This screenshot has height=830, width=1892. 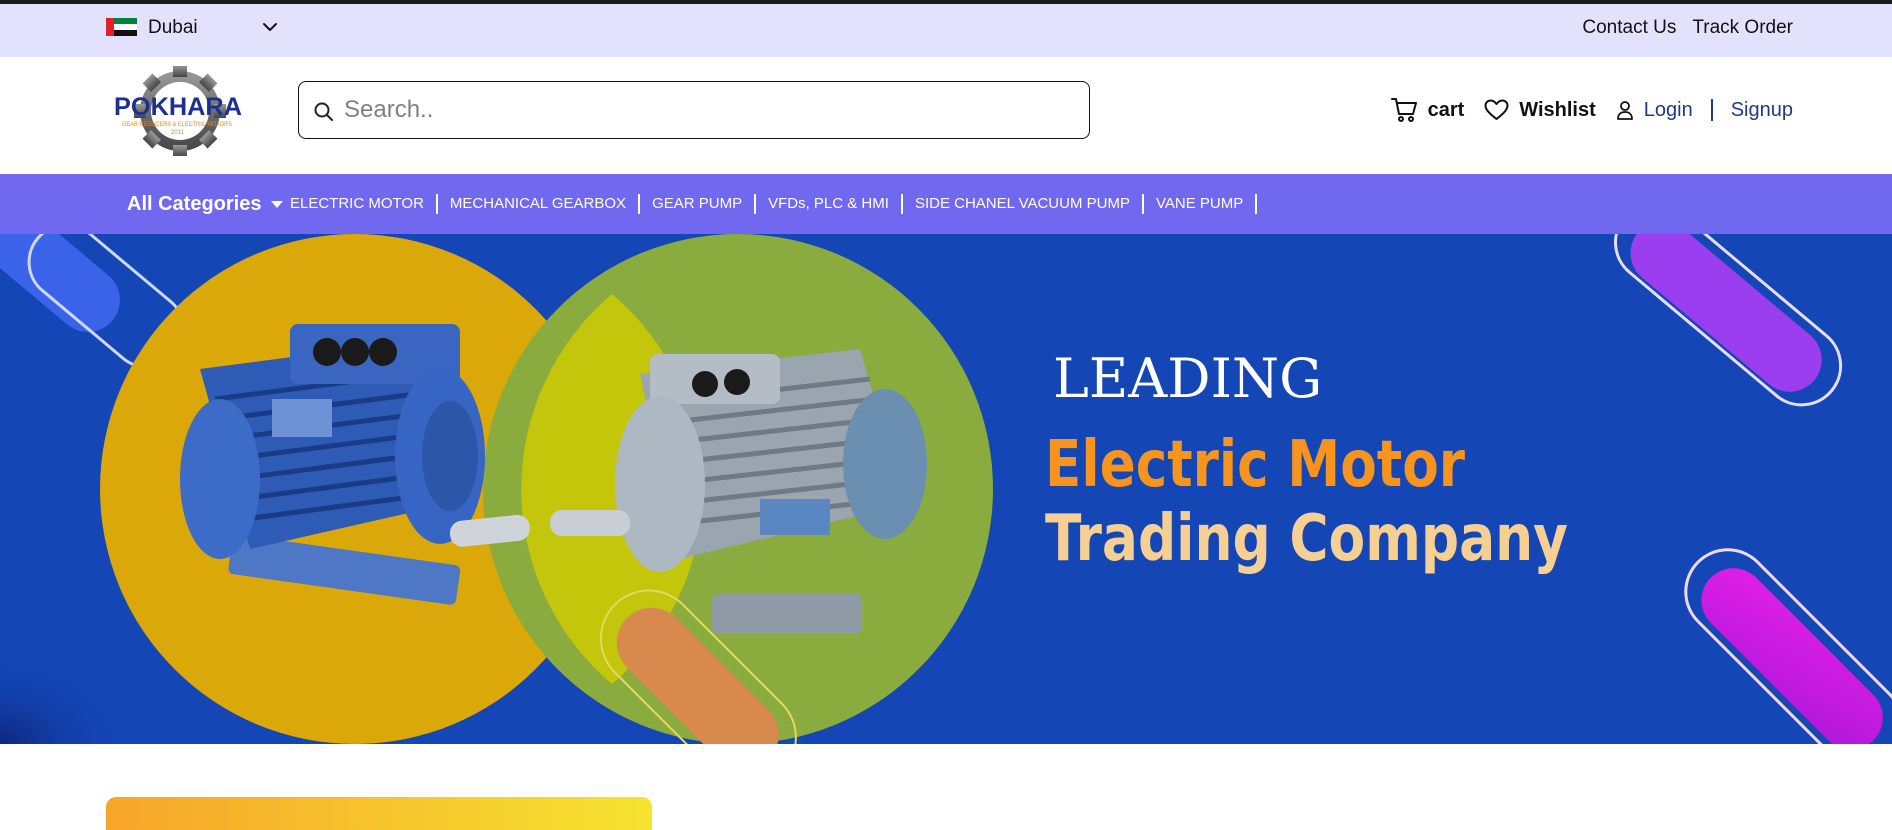 I want to click on decorative-pill-bottom-right, so click(x=1788, y=646).